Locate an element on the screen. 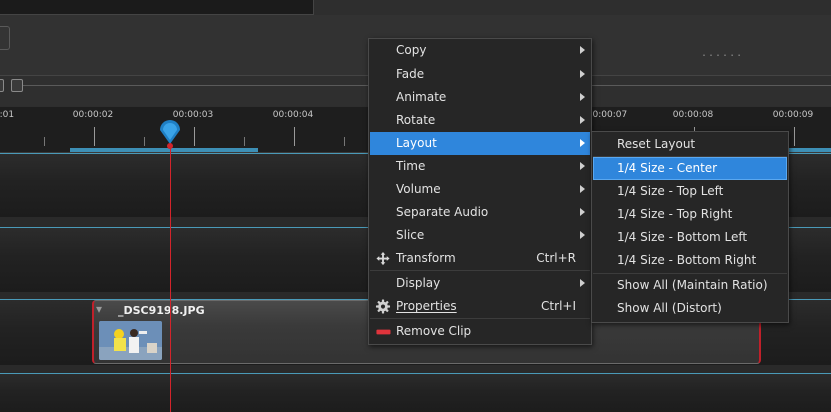  ruler-label: 00:00:08 is located at coordinates (693, 115).